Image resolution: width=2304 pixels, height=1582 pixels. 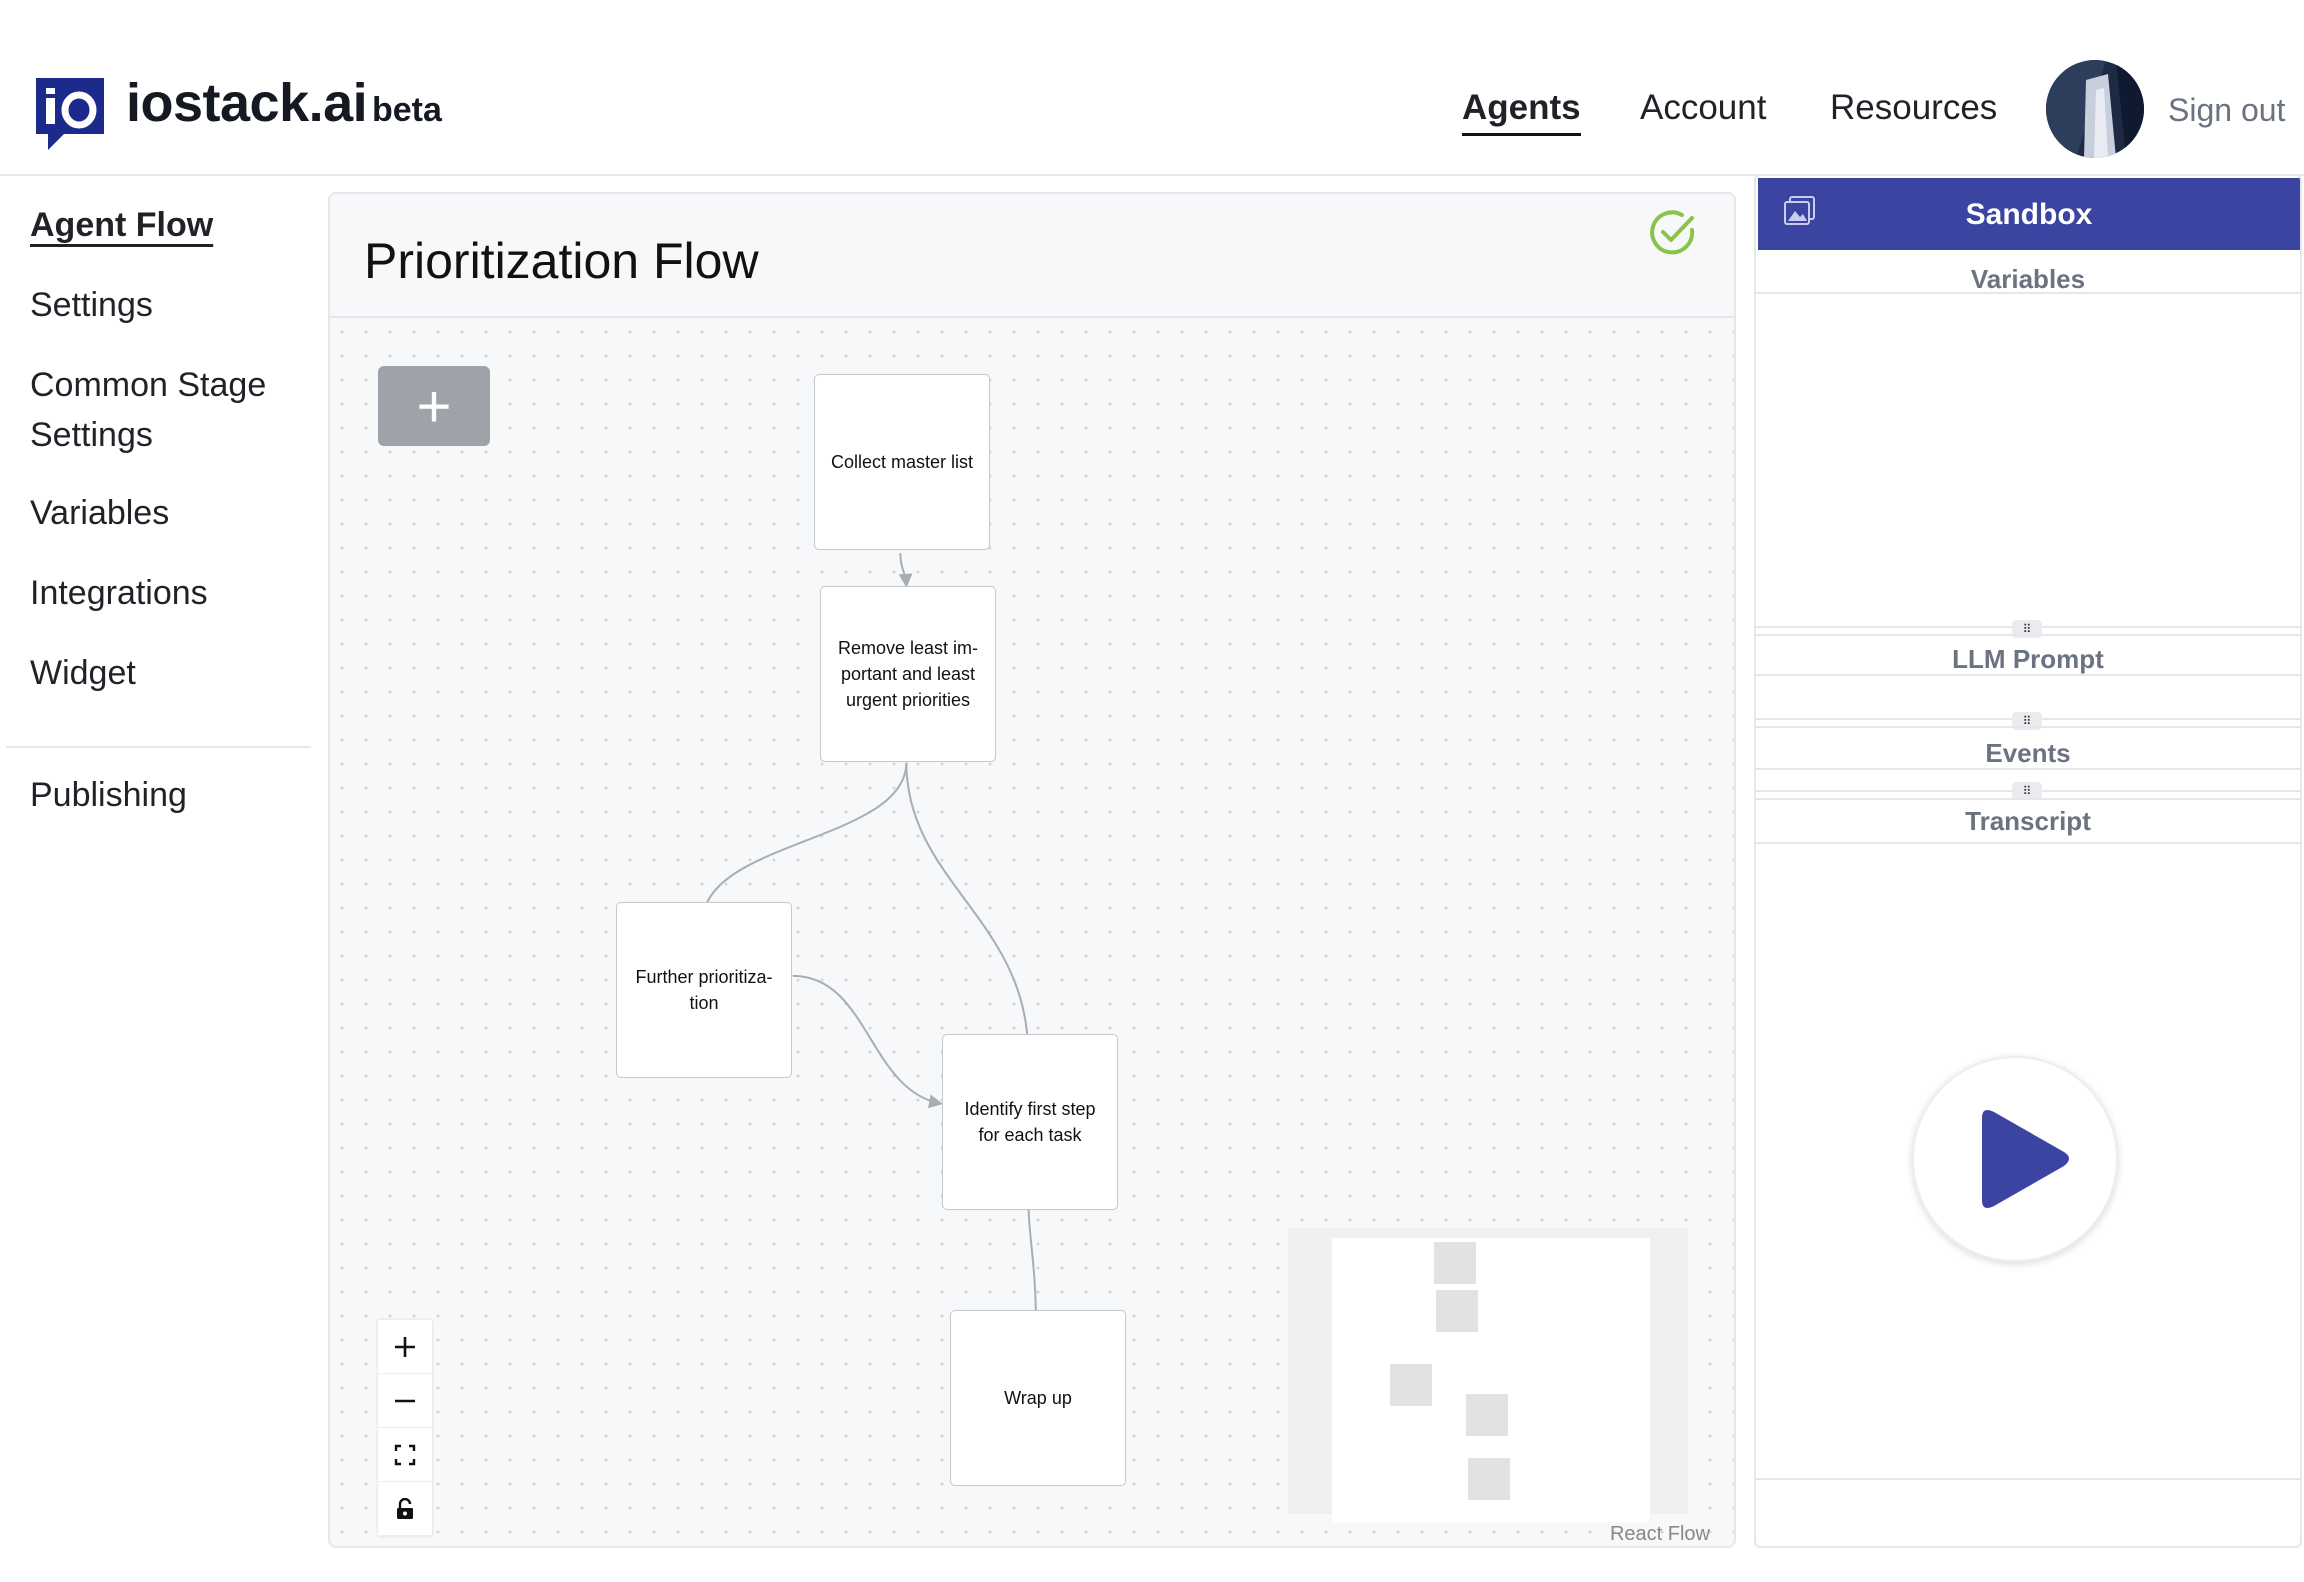 What do you see at coordinates (1488, 1375) in the screenshot?
I see `flow-minimap` at bounding box center [1488, 1375].